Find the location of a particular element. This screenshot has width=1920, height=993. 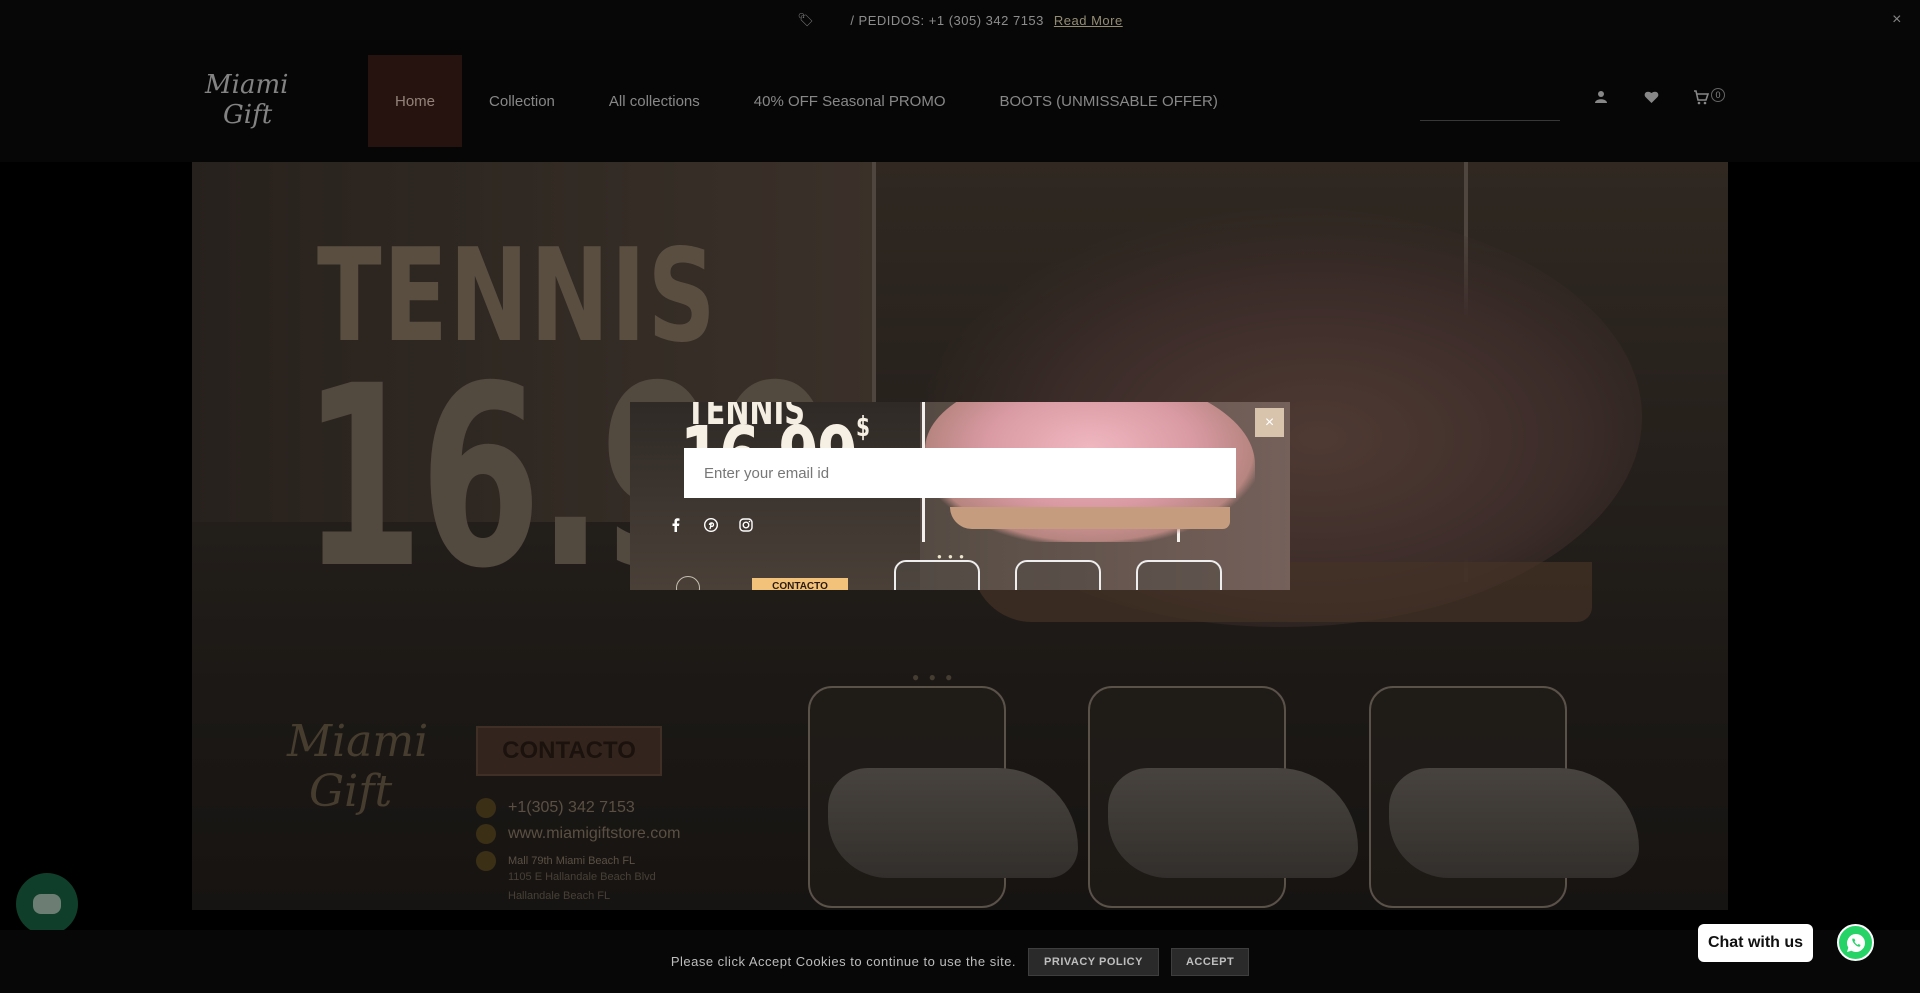

chat-with-us-button: Chat with us is located at coordinates (1755, 943).